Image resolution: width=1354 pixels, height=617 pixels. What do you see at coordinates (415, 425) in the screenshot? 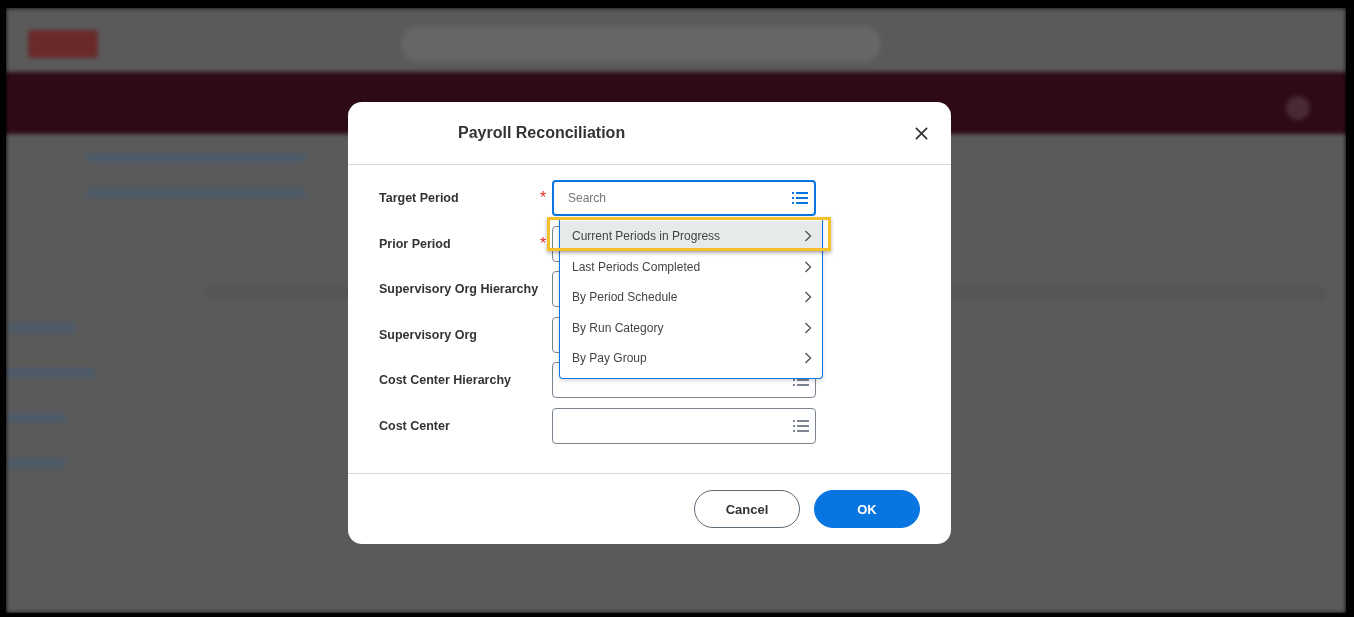
I see `field-label: Cost Center` at bounding box center [415, 425].